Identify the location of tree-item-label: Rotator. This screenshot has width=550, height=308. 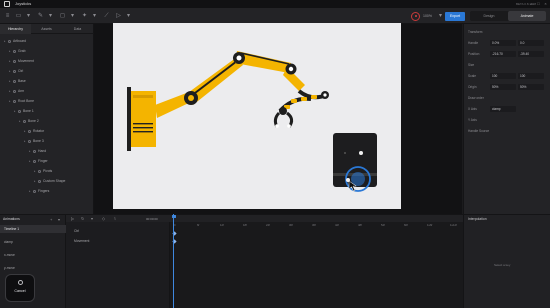
(39, 131).